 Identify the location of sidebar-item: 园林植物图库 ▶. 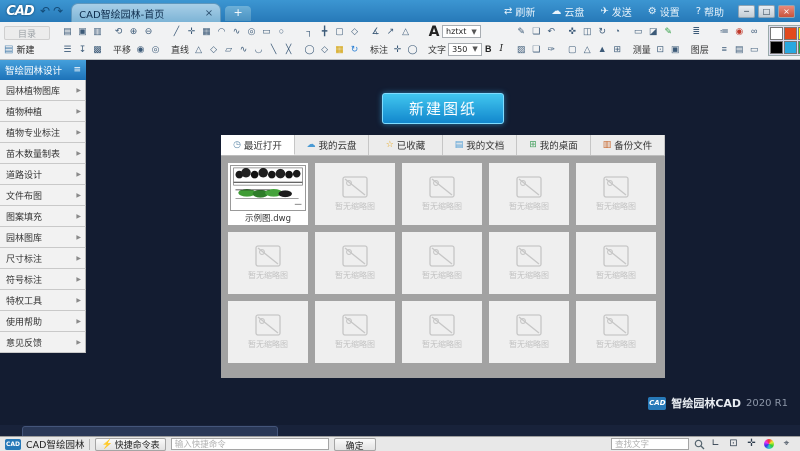
(43, 90).